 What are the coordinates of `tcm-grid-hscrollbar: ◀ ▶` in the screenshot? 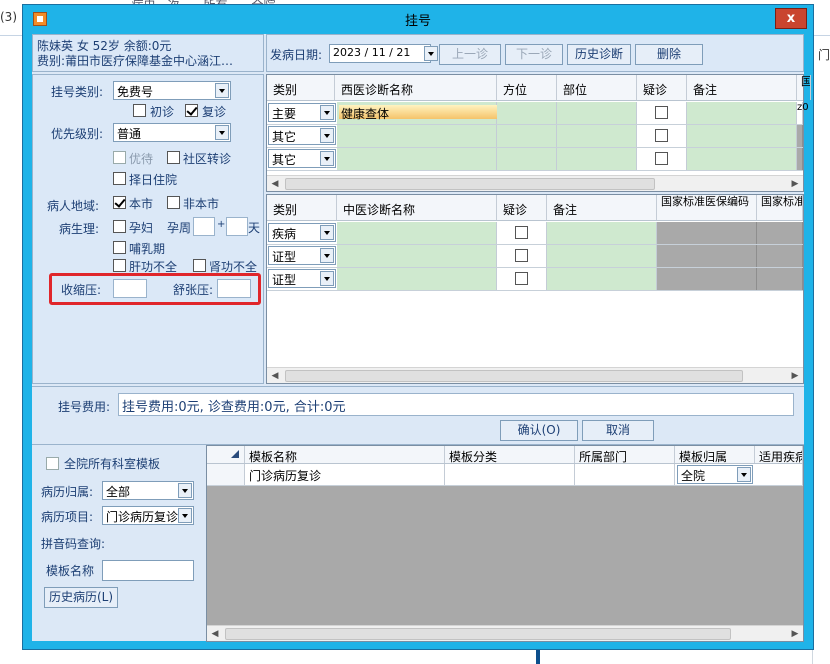 It's located at (535, 375).